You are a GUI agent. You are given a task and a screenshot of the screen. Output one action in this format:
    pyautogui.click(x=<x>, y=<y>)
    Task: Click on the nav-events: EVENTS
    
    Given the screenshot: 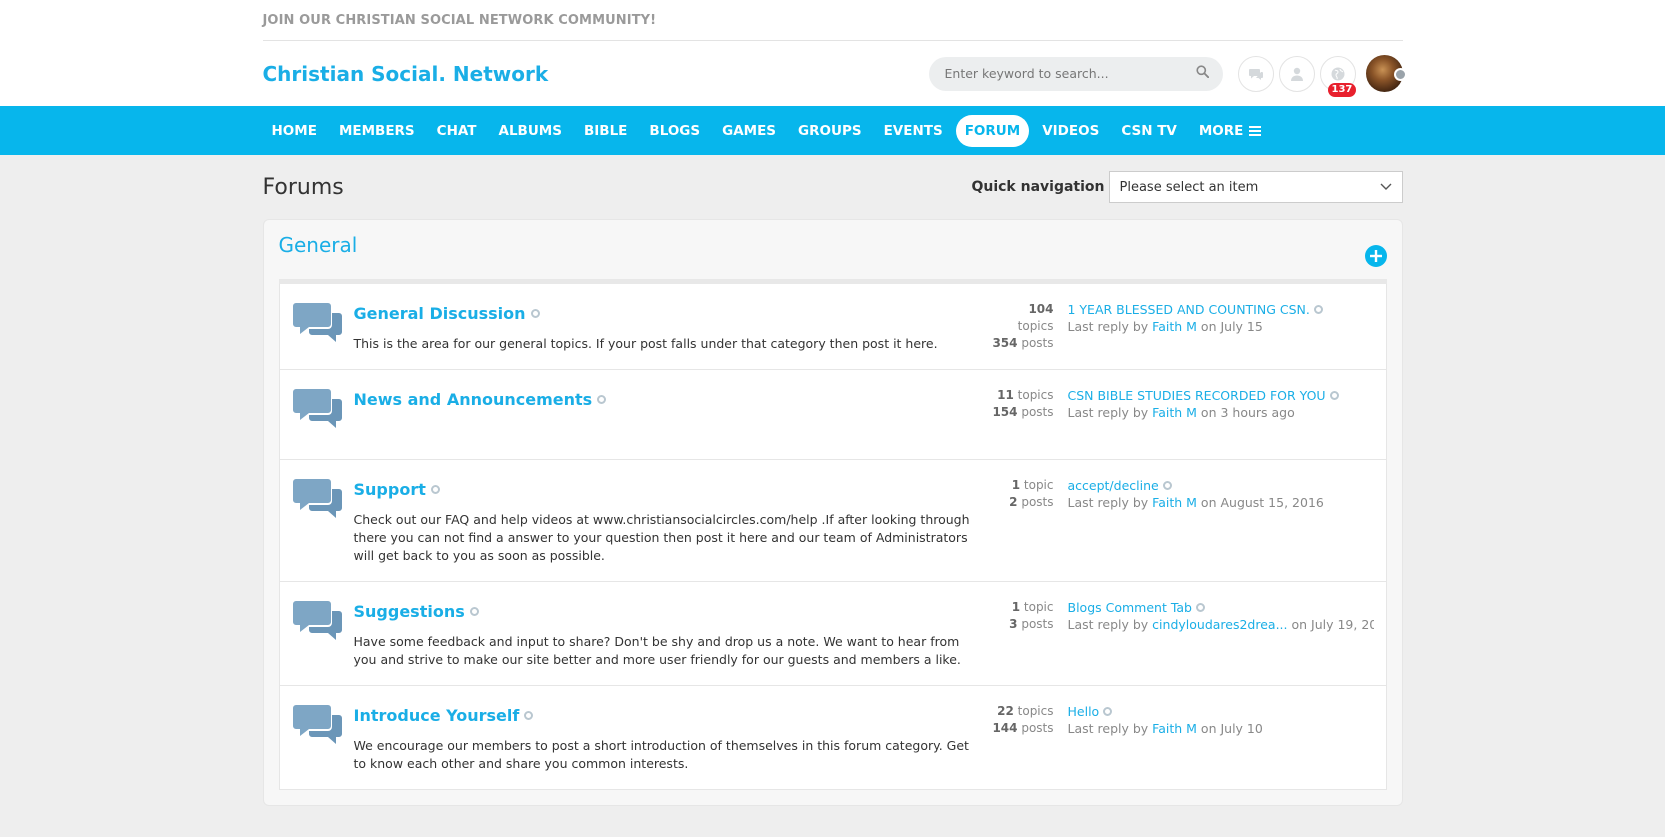 What is the action you would take?
    pyautogui.click(x=913, y=131)
    